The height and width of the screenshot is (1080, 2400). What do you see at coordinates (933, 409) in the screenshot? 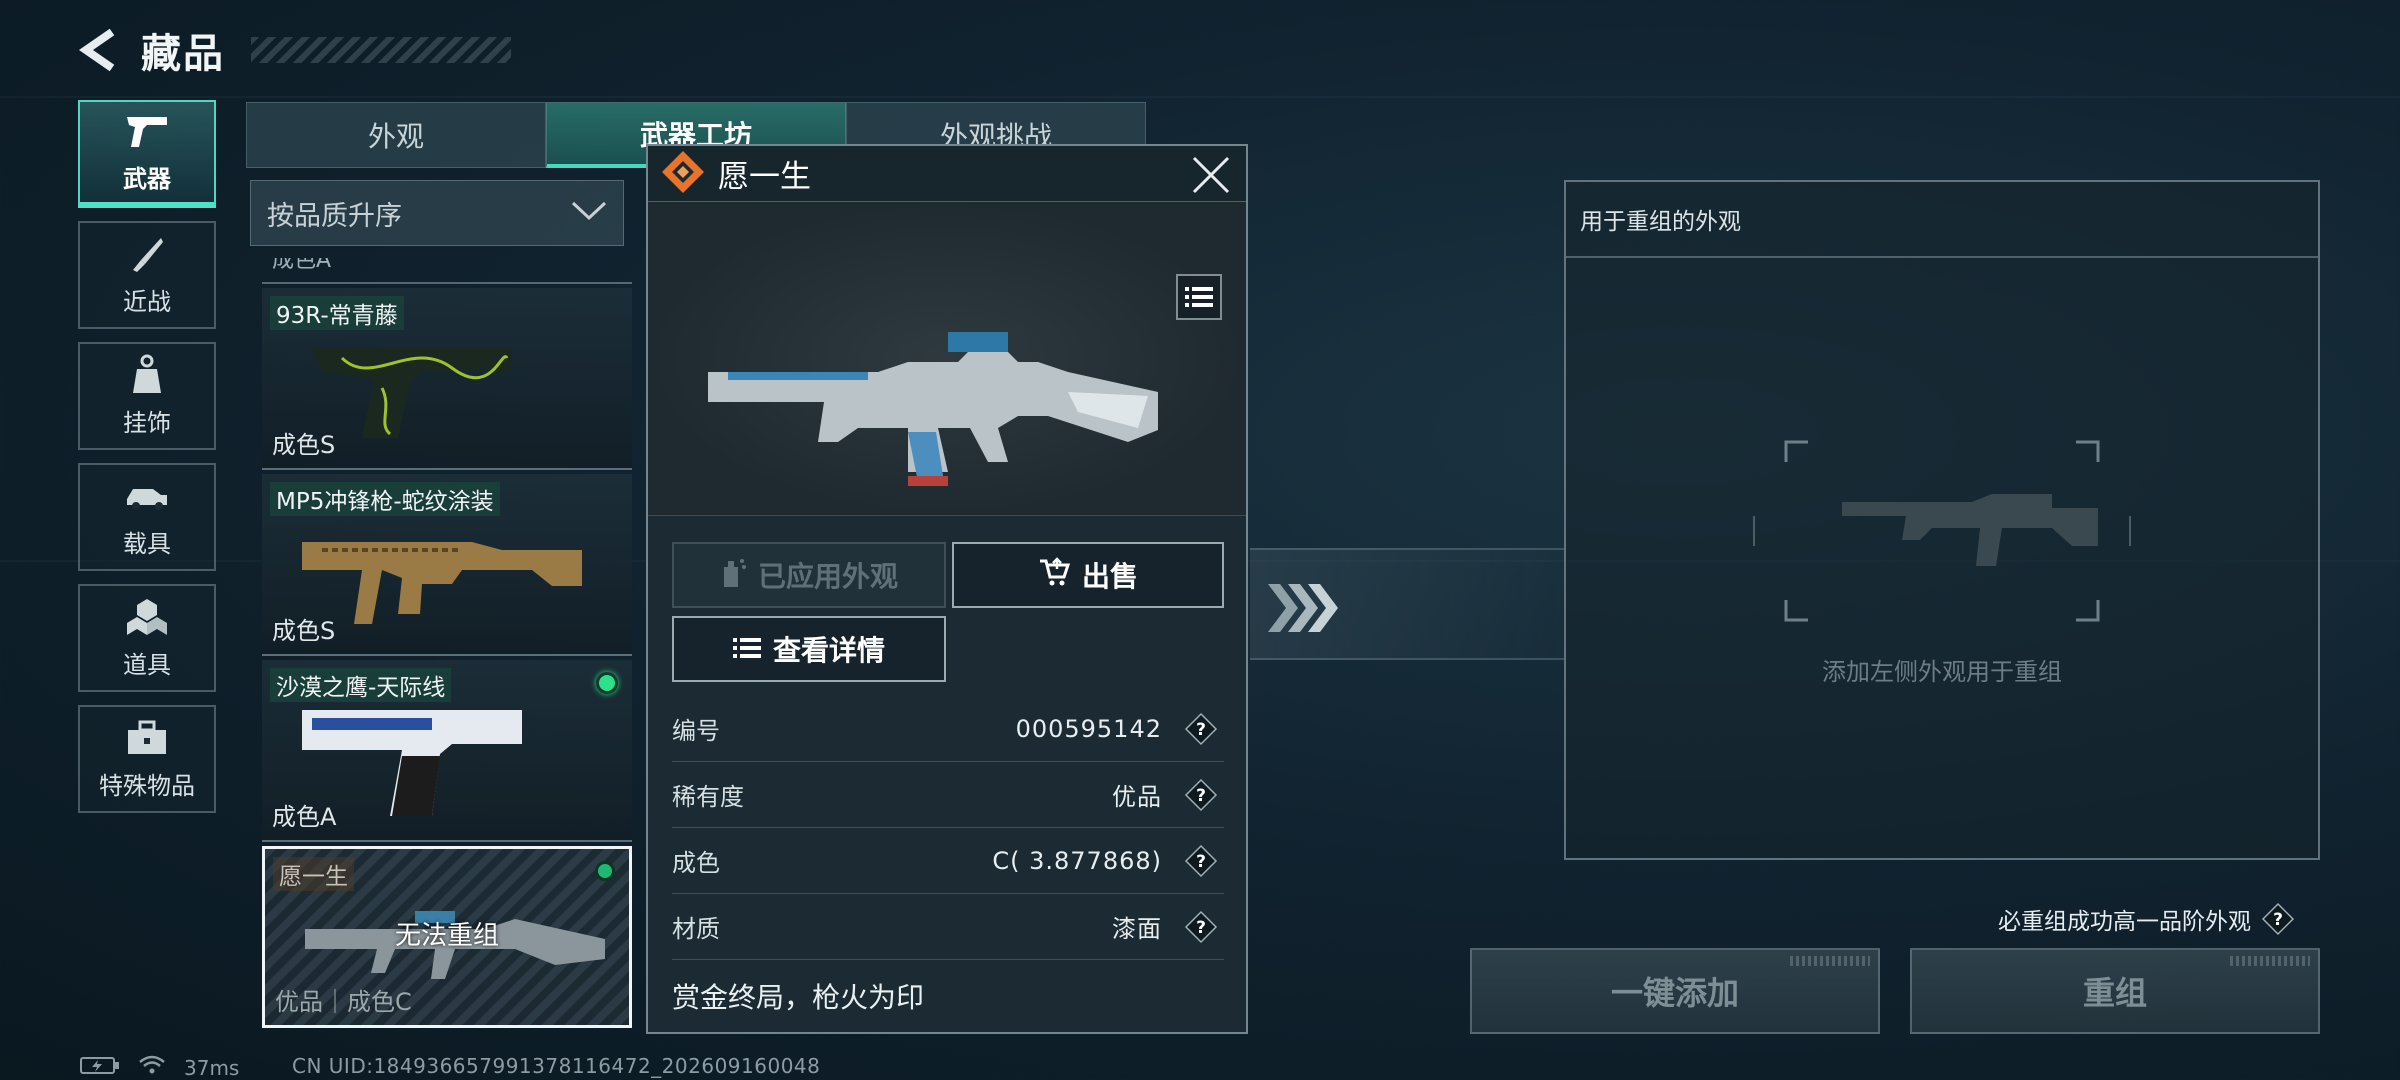
I see `rifle-preview-image` at bounding box center [933, 409].